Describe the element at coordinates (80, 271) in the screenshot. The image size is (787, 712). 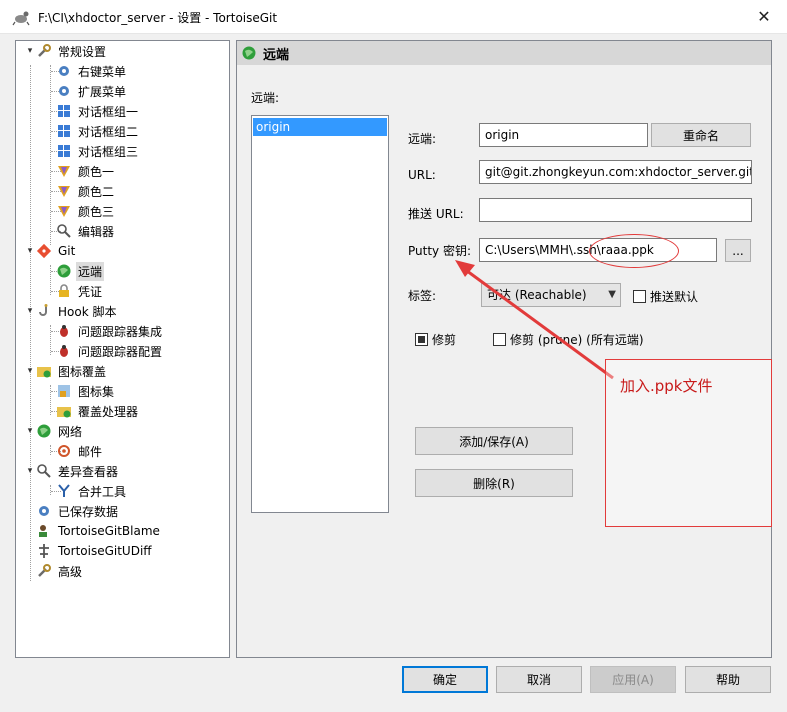
I see `tree-item-remote: 远端` at that location.